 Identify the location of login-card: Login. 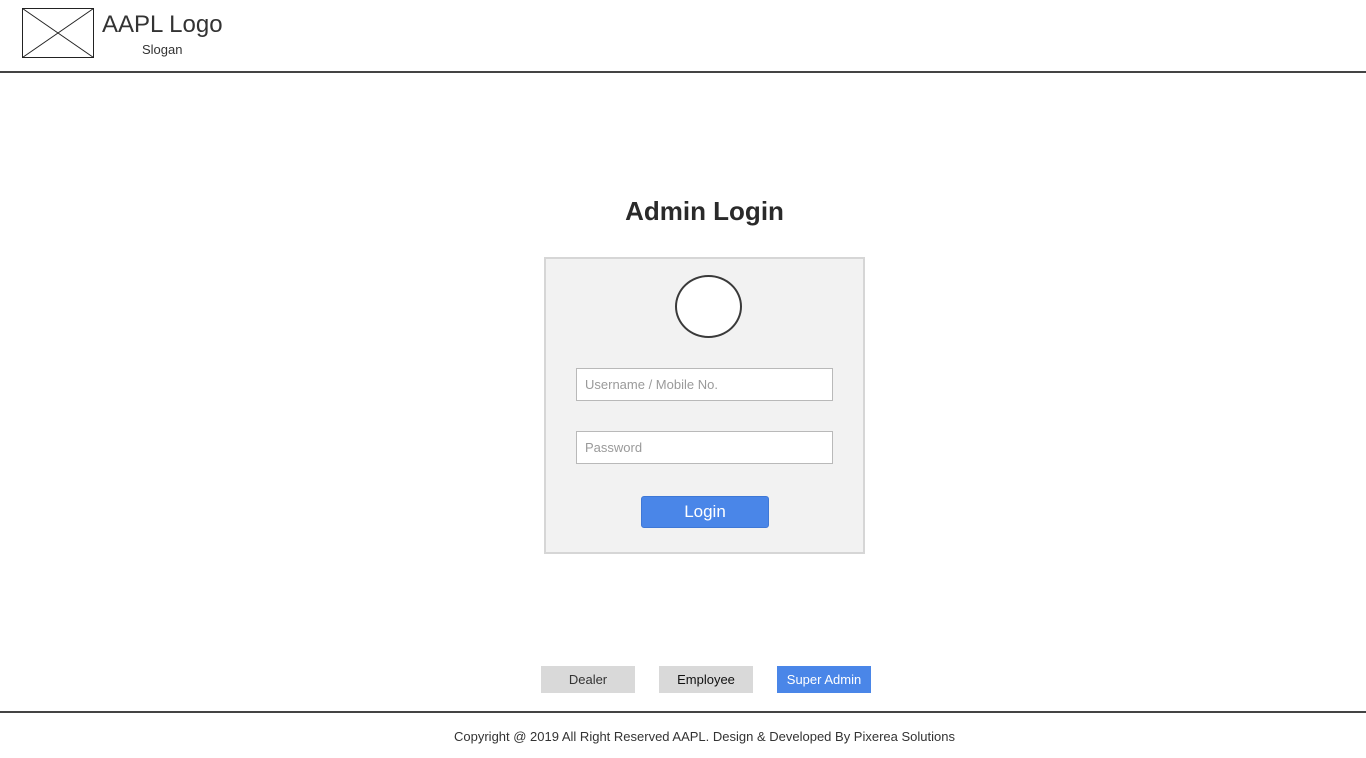
(704, 405).